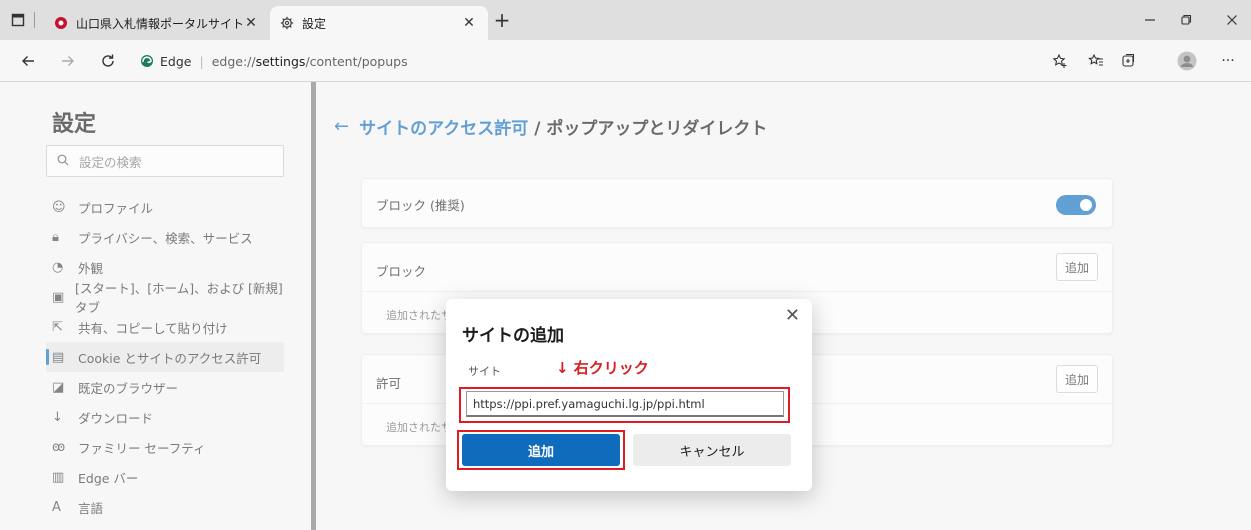  Describe the element at coordinates (484, 371) in the screenshot. I see `site-field-label: サイト` at that location.